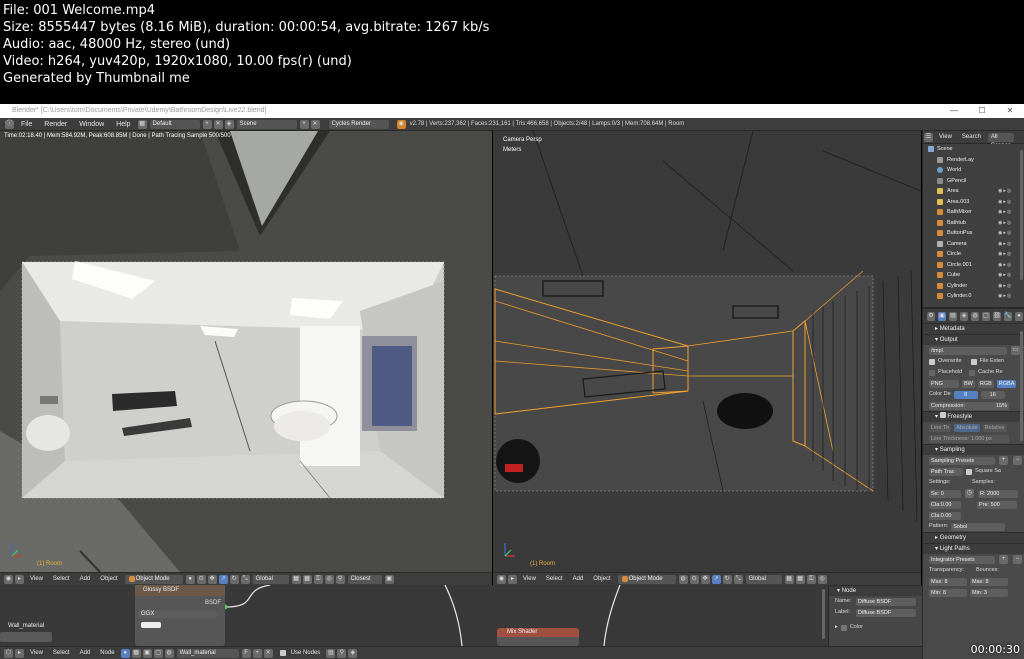 This screenshot has width=1024, height=659. Describe the element at coordinates (151, 625) in the screenshot. I see `color-swatch` at that location.